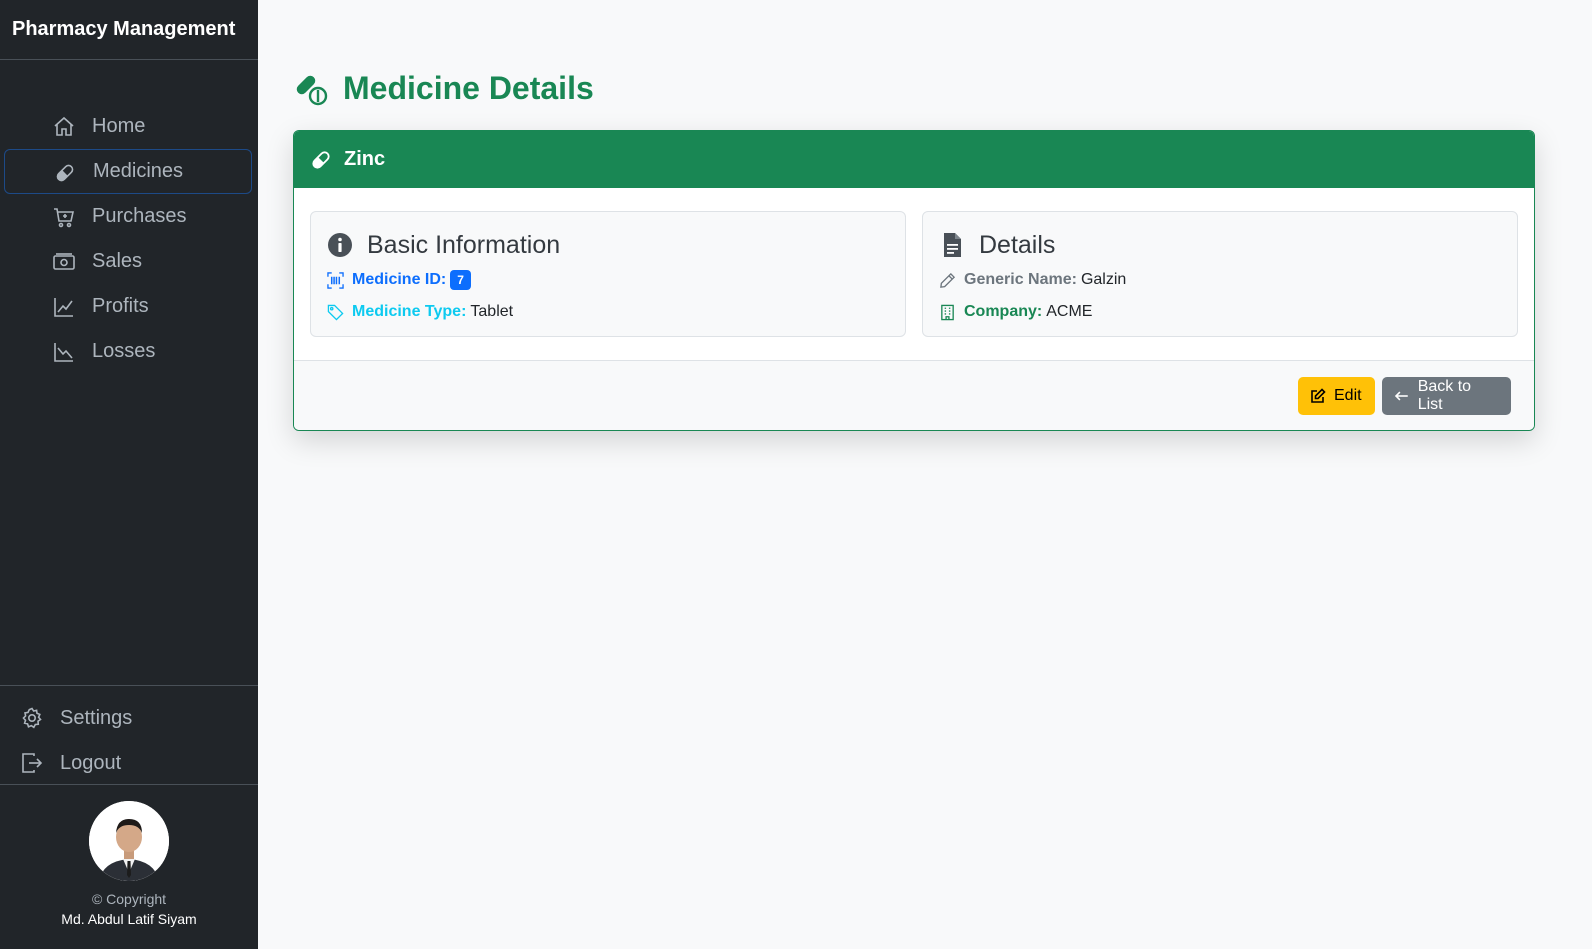 This screenshot has width=1592, height=949. I want to click on sidebar-bottom-nav: Settings Logout, so click(129, 735).